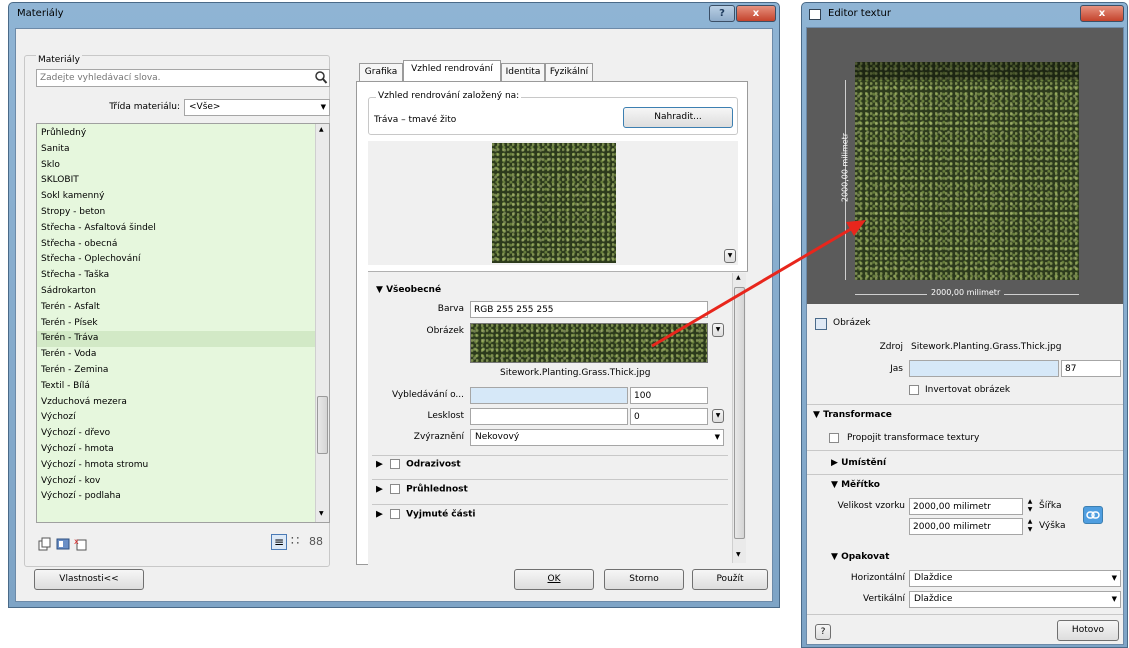 Image resolution: width=1129 pixels, height=648 pixels. What do you see at coordinates (754, 286) in the screenshot?
I see `annotation-arrow-line` at bounding box center [754, 286].